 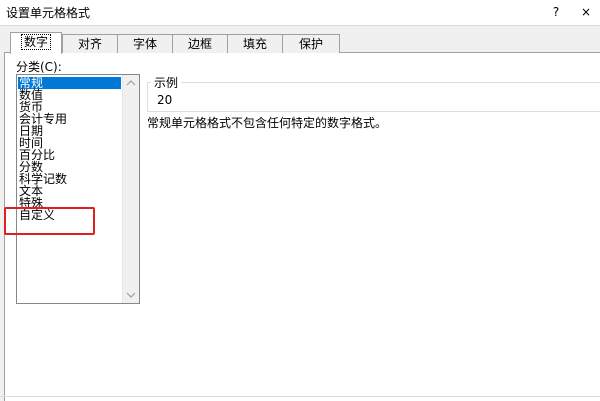 What do you see at coordinates (311, 43) in the screenshot?
I see `tab-protection: 保护` at bounding box center [311, 43].